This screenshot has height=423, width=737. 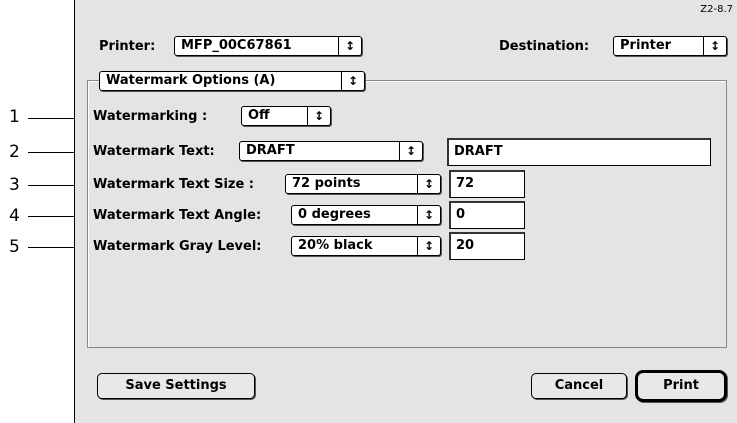 I want to click on watermark-text-angle-field: 0, so click(x=487, y=215).